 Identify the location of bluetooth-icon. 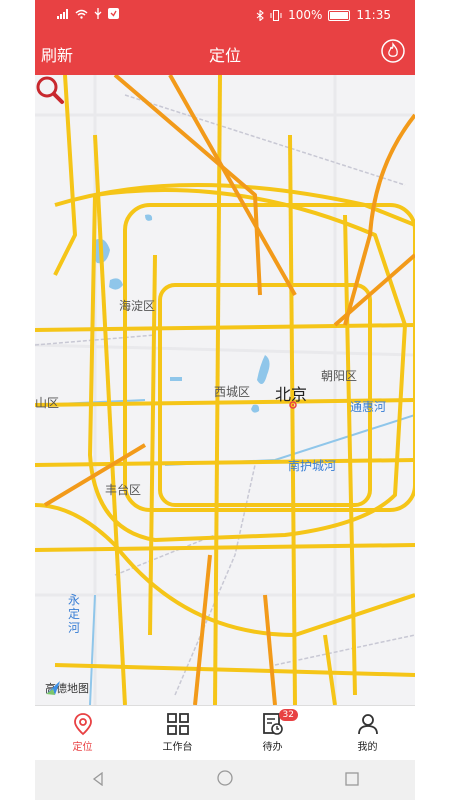
(260, 15).